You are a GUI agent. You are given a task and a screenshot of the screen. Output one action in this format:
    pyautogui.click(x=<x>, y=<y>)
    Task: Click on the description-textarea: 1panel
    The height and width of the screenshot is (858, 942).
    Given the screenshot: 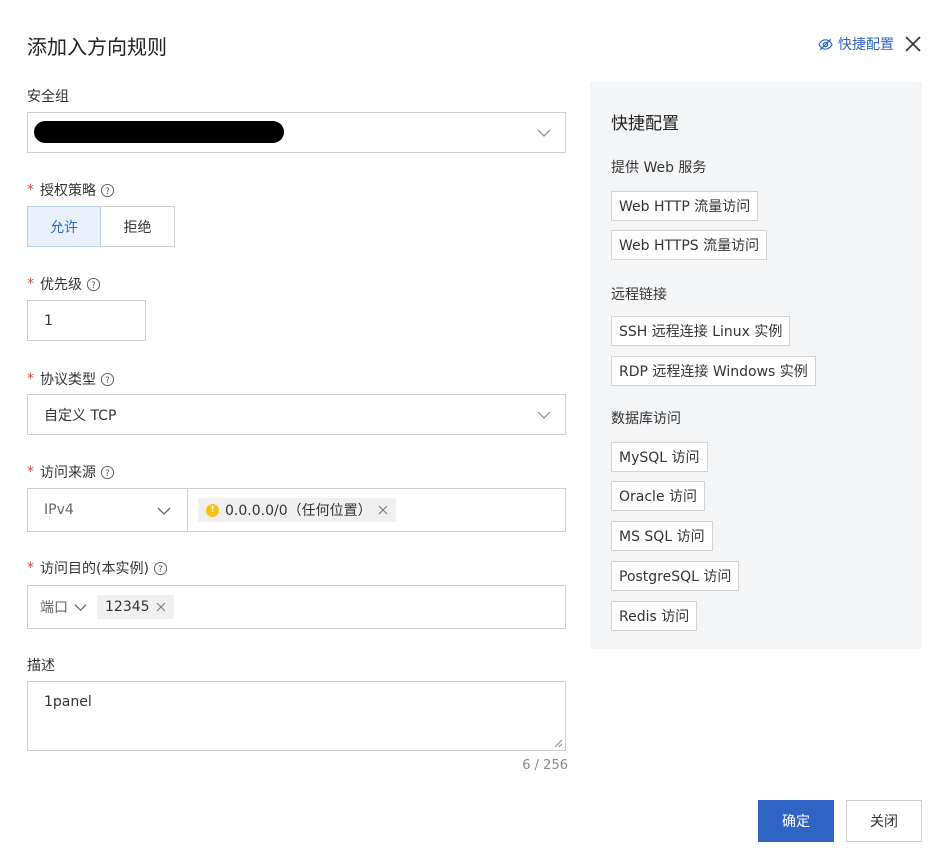 What is the action you would take?
    pyautogui.click(x=296, y=716)
    